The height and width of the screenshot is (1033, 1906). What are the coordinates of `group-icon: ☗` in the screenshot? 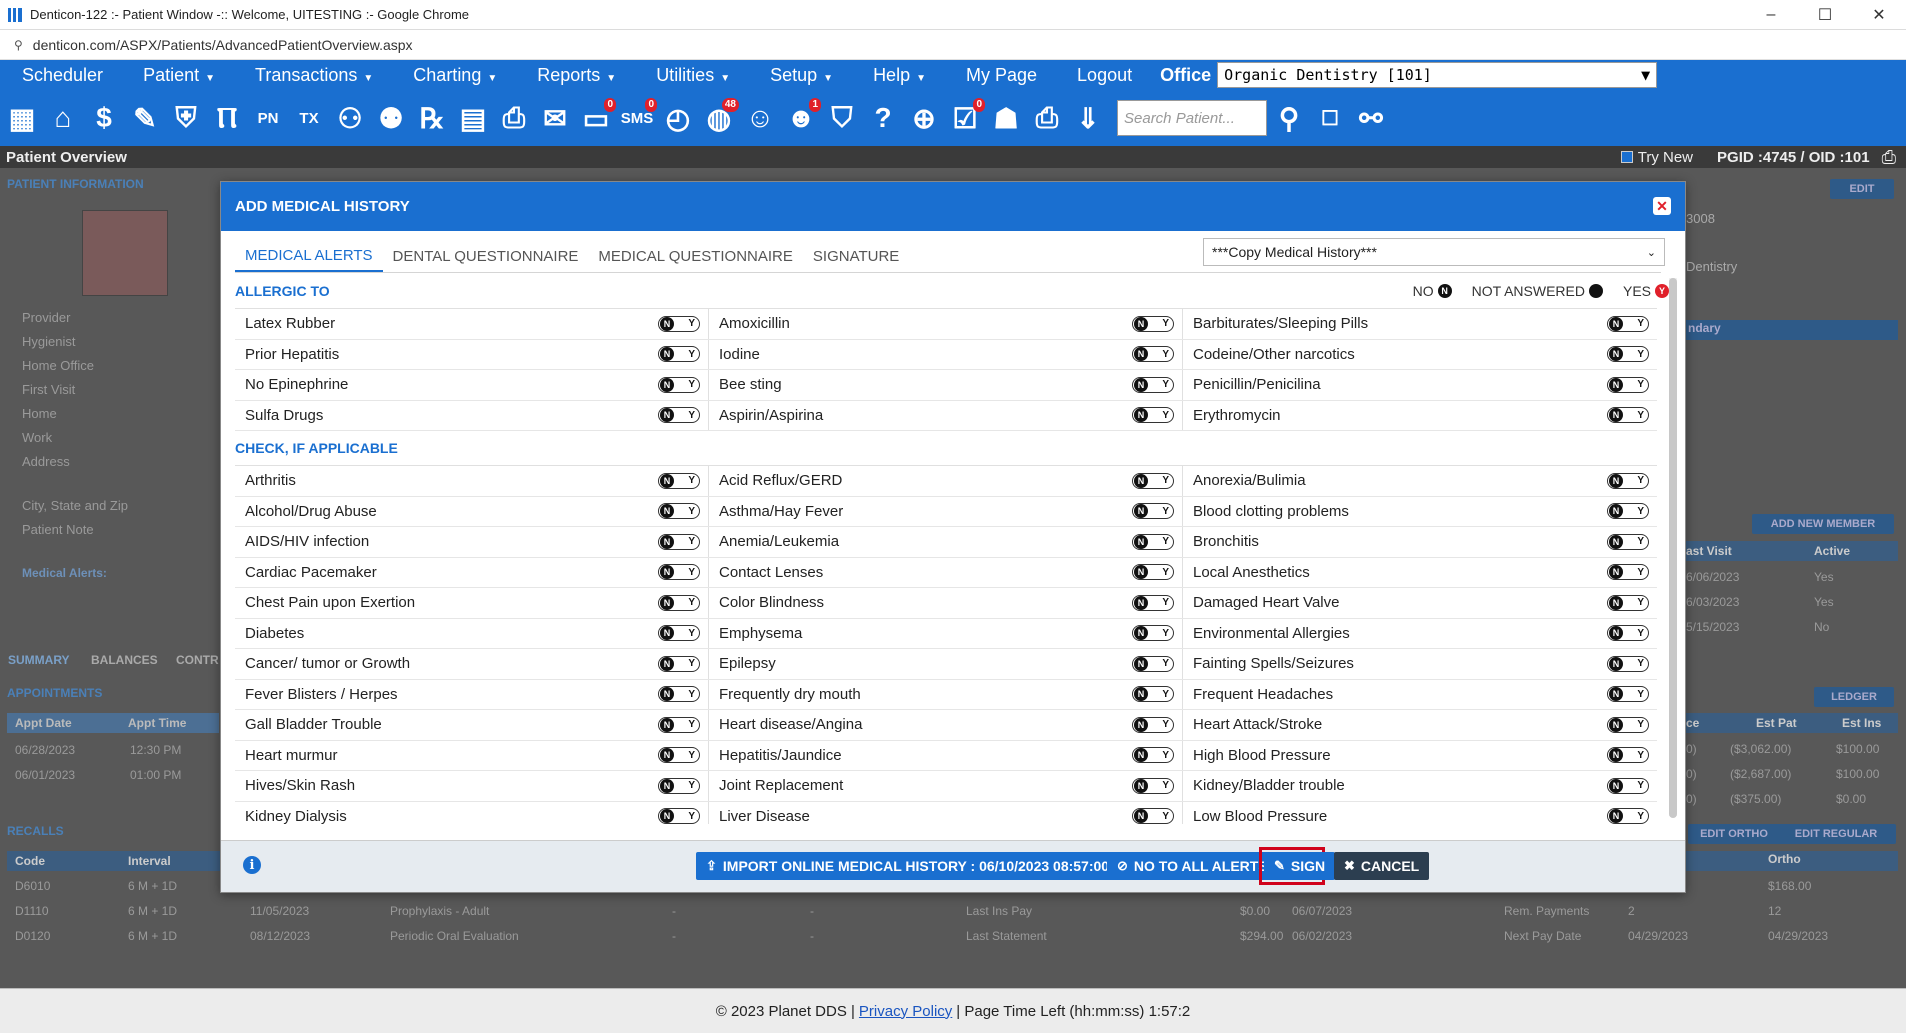 It's located at (1006, 118).